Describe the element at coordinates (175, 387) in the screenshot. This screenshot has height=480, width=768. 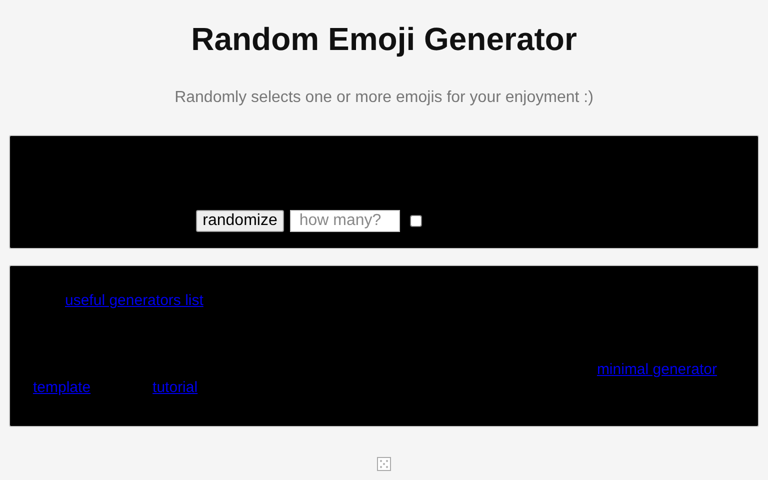
I see `tutorial-link: tutorial` at that location.